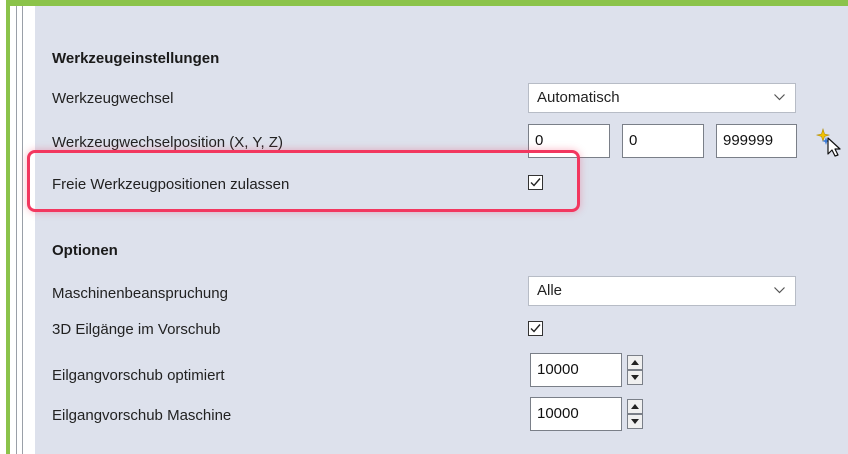 The image size is (848, 454). I want to click on rapid-in-feed-checkbox, so click(535, 328).